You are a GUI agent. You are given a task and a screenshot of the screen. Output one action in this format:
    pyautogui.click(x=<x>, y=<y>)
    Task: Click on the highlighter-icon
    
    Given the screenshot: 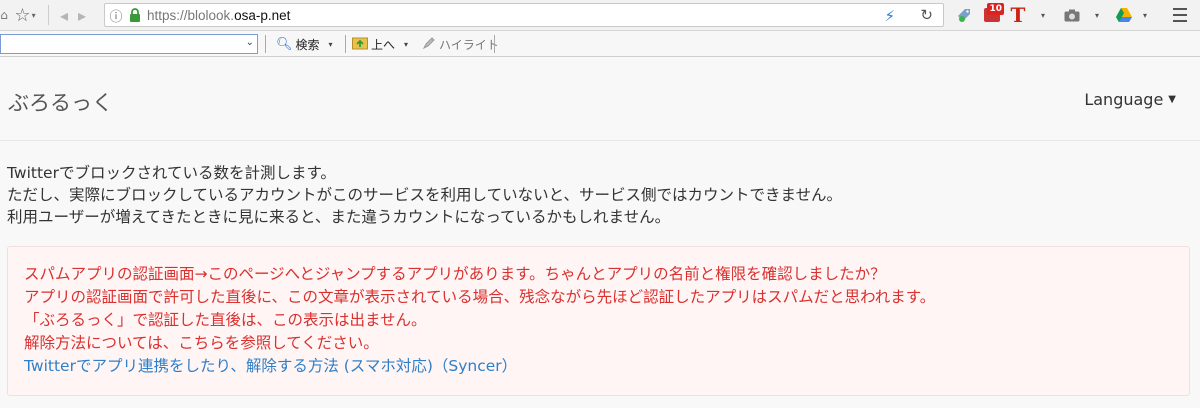 What is the action you would take?
    pyautogui.click(x=429, y=44)
    